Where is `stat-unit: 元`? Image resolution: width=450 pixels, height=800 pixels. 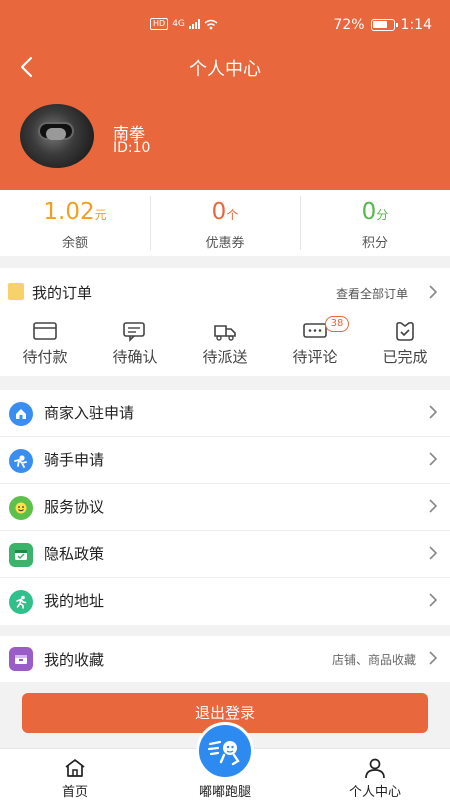
stat-unit: 元 is located at coordinates (100, 215).